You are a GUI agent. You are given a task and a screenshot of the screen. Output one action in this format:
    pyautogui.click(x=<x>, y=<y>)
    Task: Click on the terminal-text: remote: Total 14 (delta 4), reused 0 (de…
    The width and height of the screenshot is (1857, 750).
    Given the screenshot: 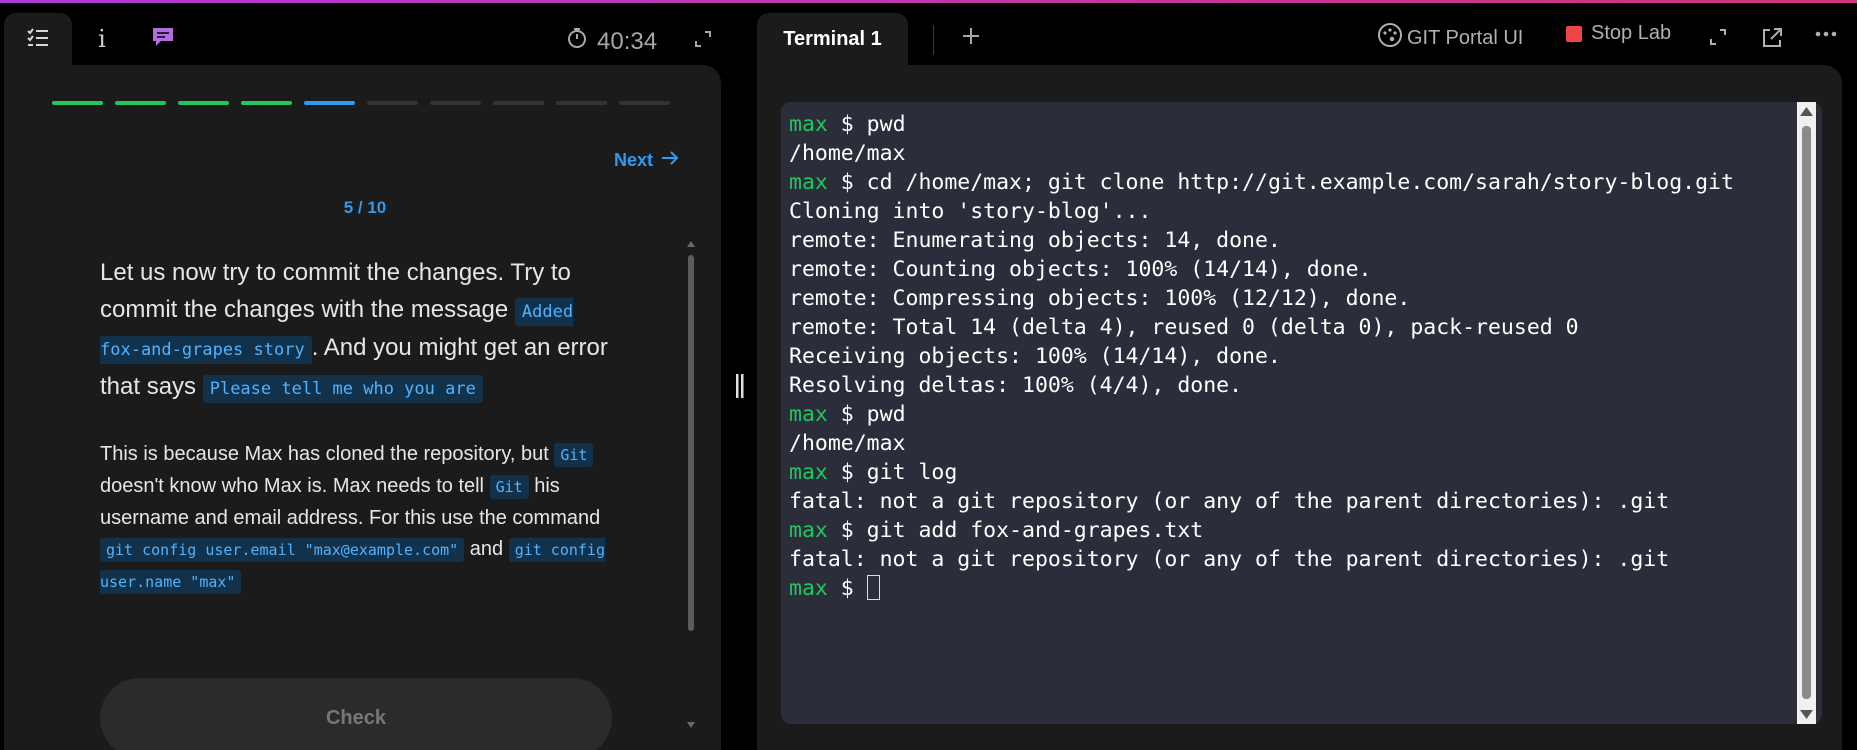 What is the action you would take?
    pyautogui.click(x=1184, y=327)
    